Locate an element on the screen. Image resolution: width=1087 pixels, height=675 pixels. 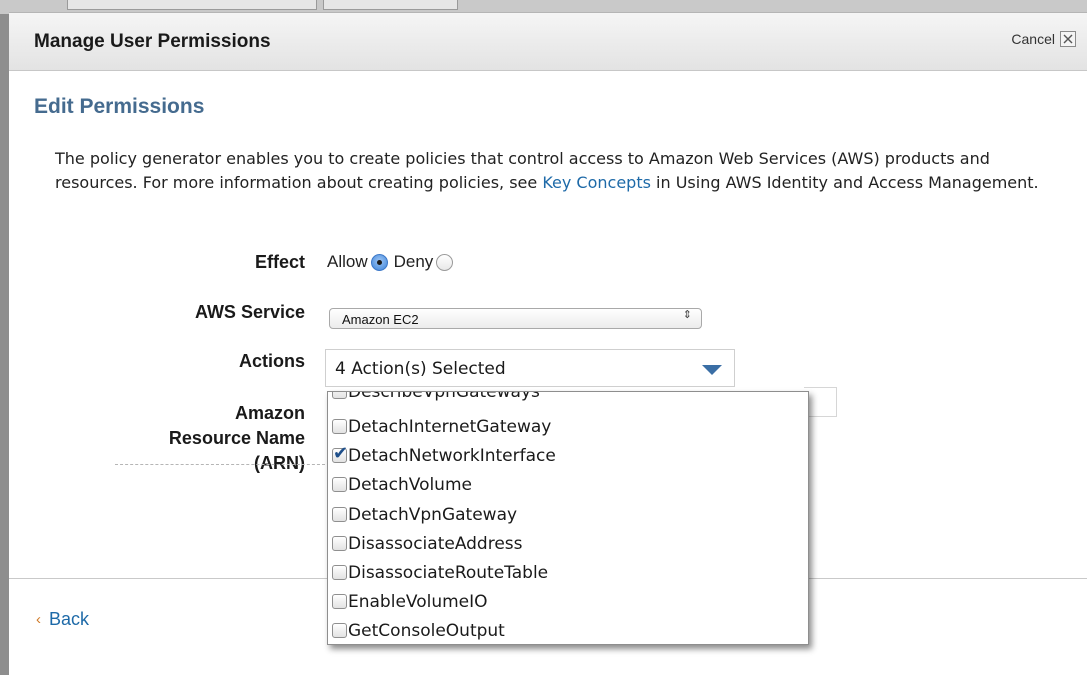
action-option-label: DetachInternetGateway is located at coordinates (450, 426).